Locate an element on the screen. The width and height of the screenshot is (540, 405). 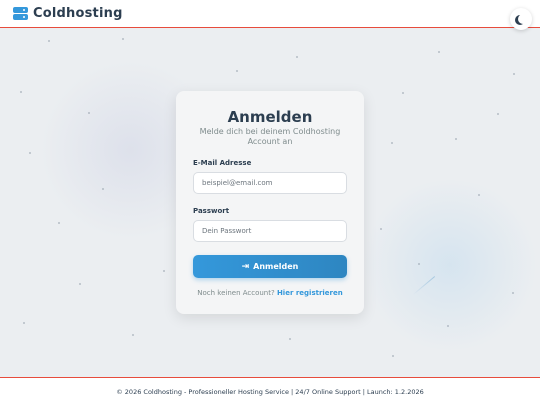
register-link: Hier registrieren is located at coordinates (310, 293).